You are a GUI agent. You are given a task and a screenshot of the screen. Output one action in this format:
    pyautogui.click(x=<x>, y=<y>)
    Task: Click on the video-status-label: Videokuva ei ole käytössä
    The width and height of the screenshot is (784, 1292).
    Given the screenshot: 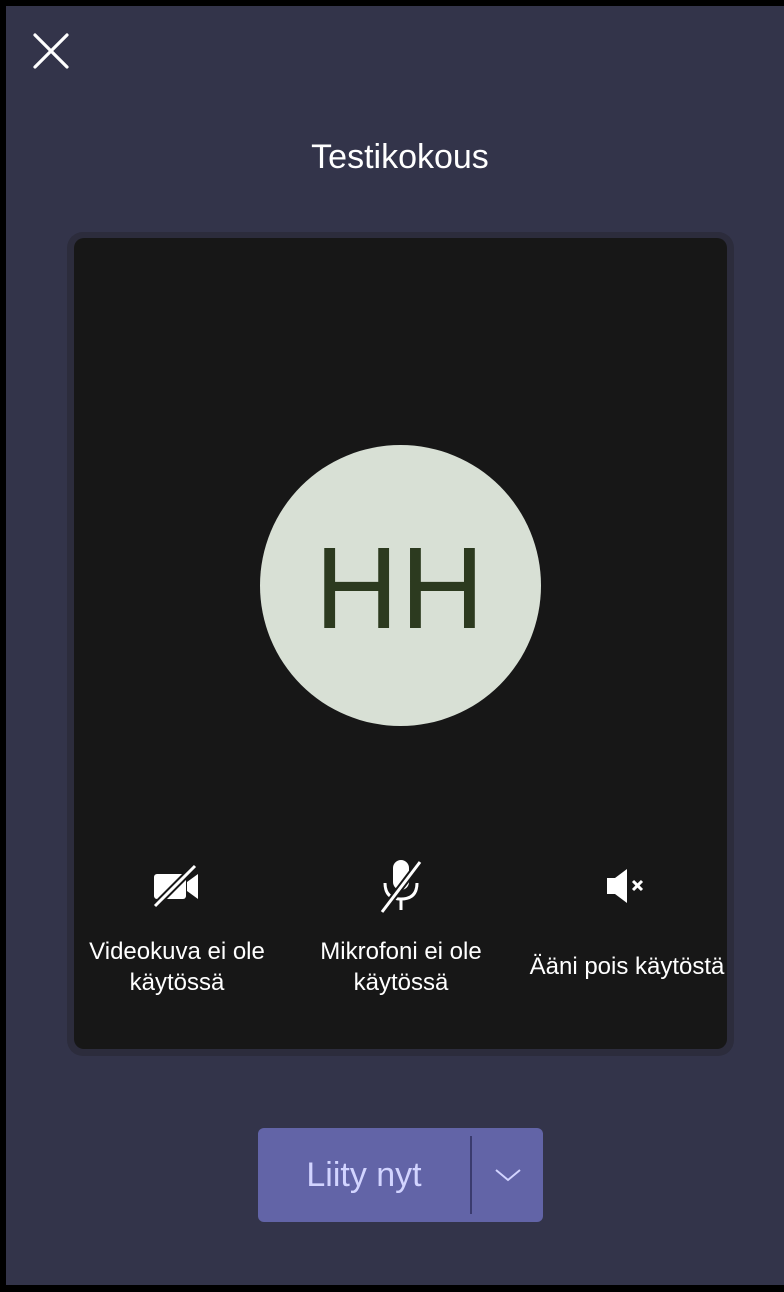 What is the action you would take?
    pyautogui.click(x=177, y=967)
    